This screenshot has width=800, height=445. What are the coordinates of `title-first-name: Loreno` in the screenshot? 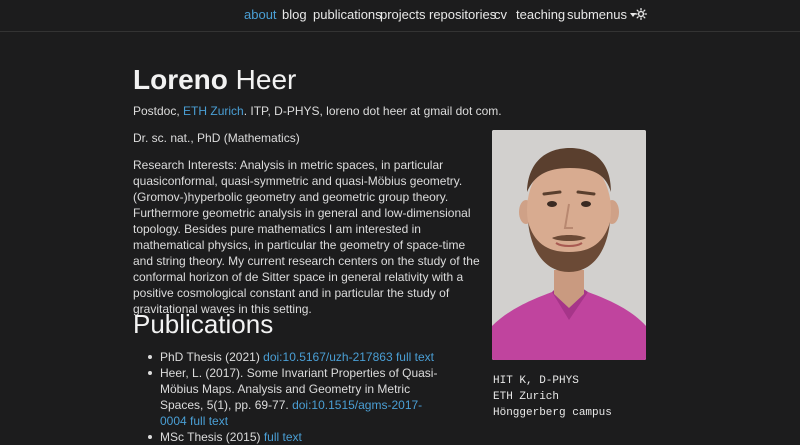 It's located at (180, 79).